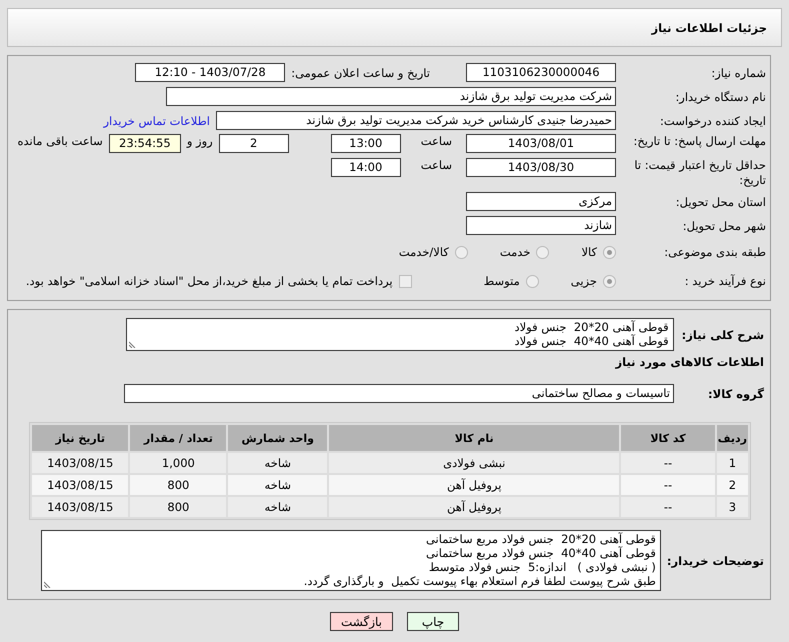 The image size is (789, 642). Describe the element at coordinates (715, 561) in the screenshot. I see `field-label: توضیحات خریدار:` at that location.